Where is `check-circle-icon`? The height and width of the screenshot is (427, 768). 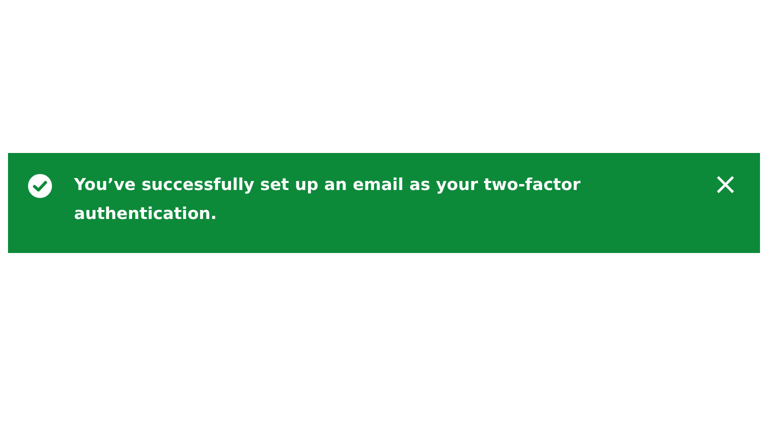 check-circle-icon is located at coordinates (40, 186).